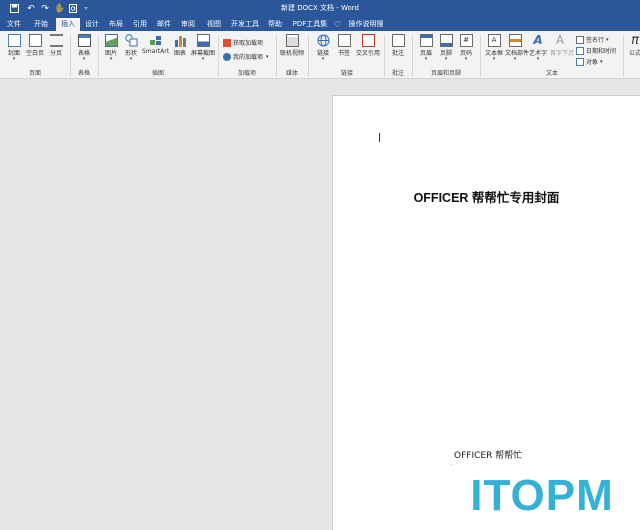 Image resolution: width=640 pixels, height=530 pixels. I want to click on object-button: 对象 ▾, so click(589, 61).